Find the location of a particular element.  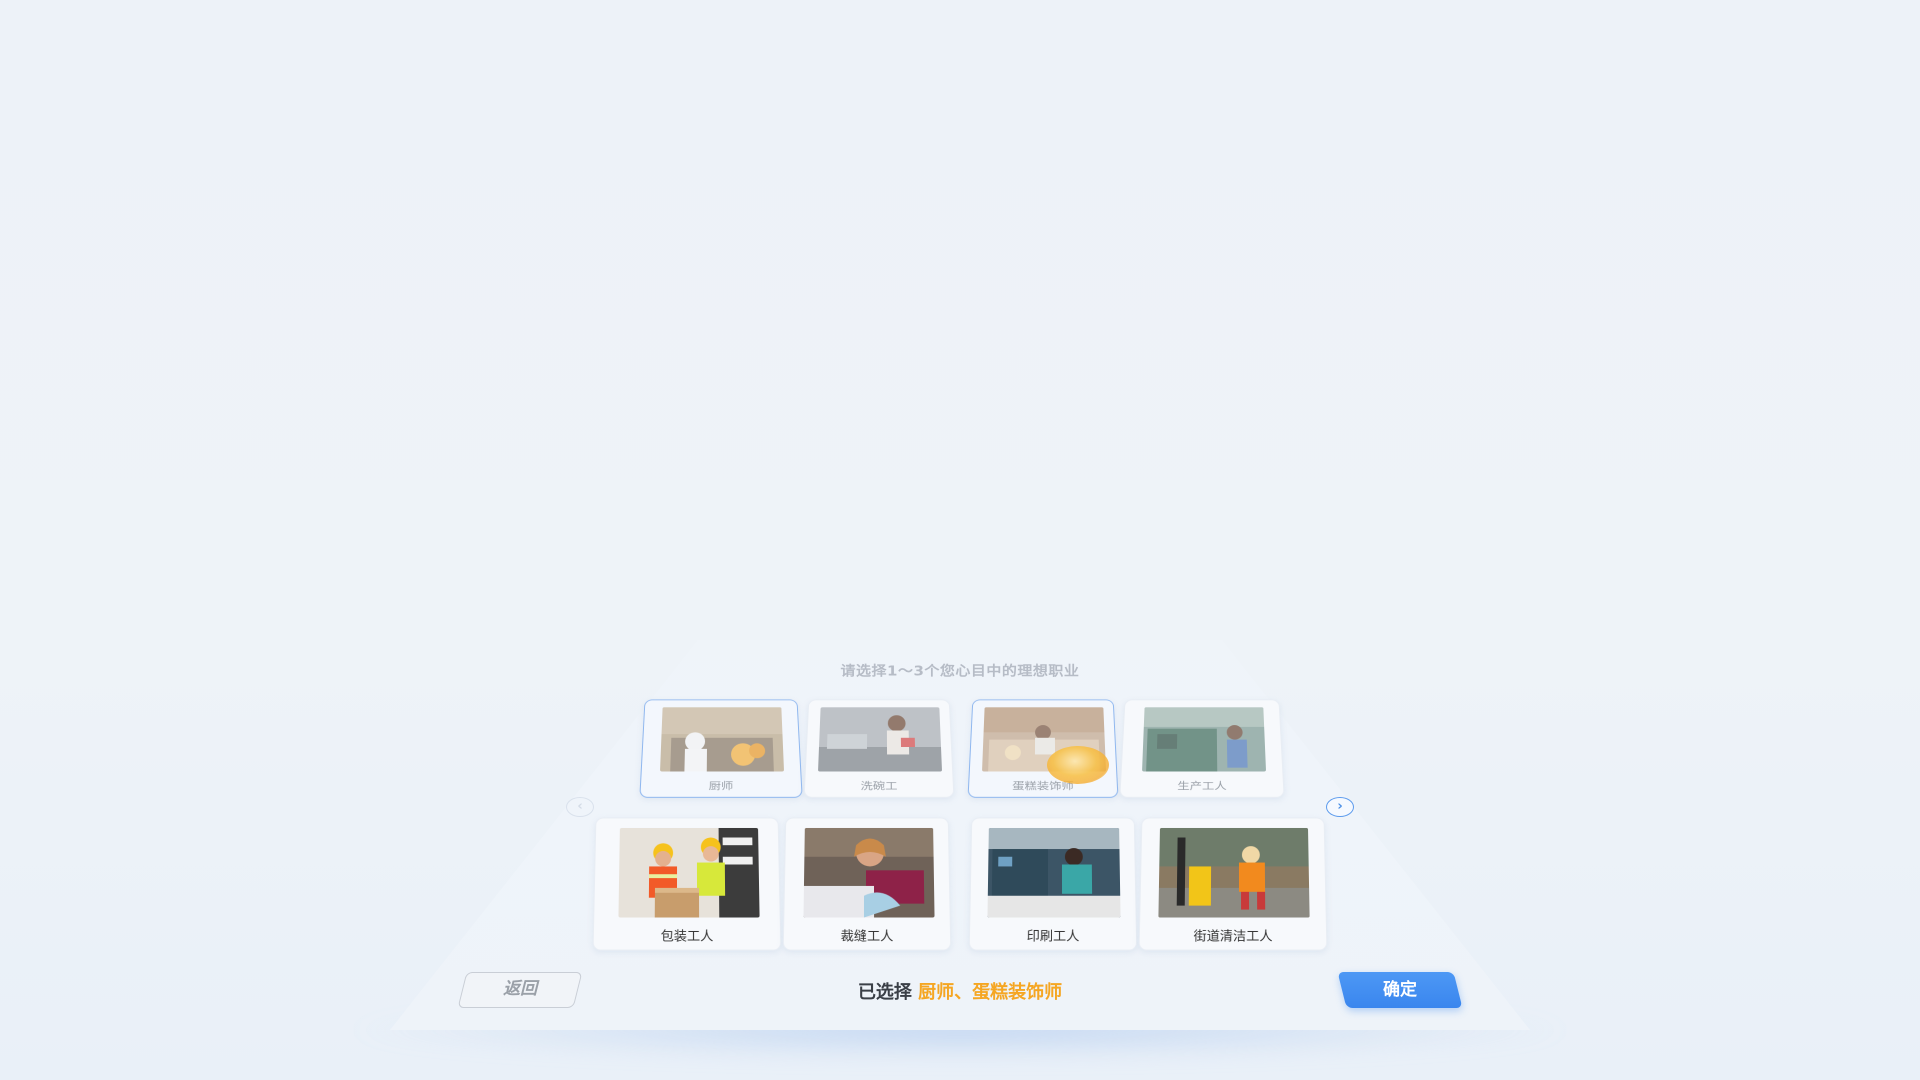

job-card-tailor: 裁缝工人 is located at coordinates (867, 884).